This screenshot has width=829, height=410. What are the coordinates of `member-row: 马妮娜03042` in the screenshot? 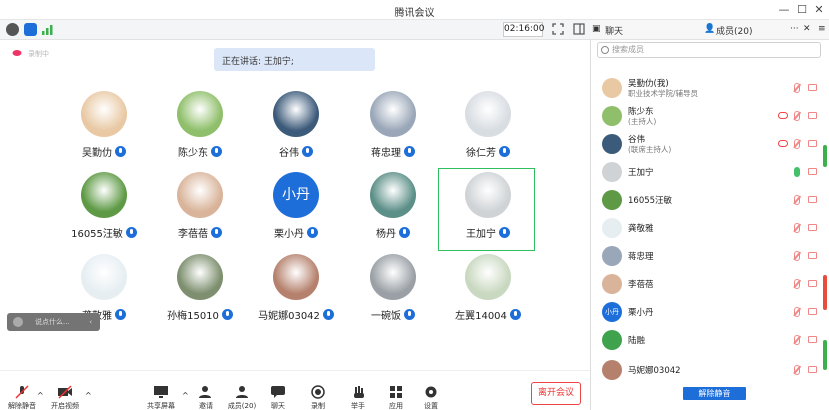 It's located at (709, 370).